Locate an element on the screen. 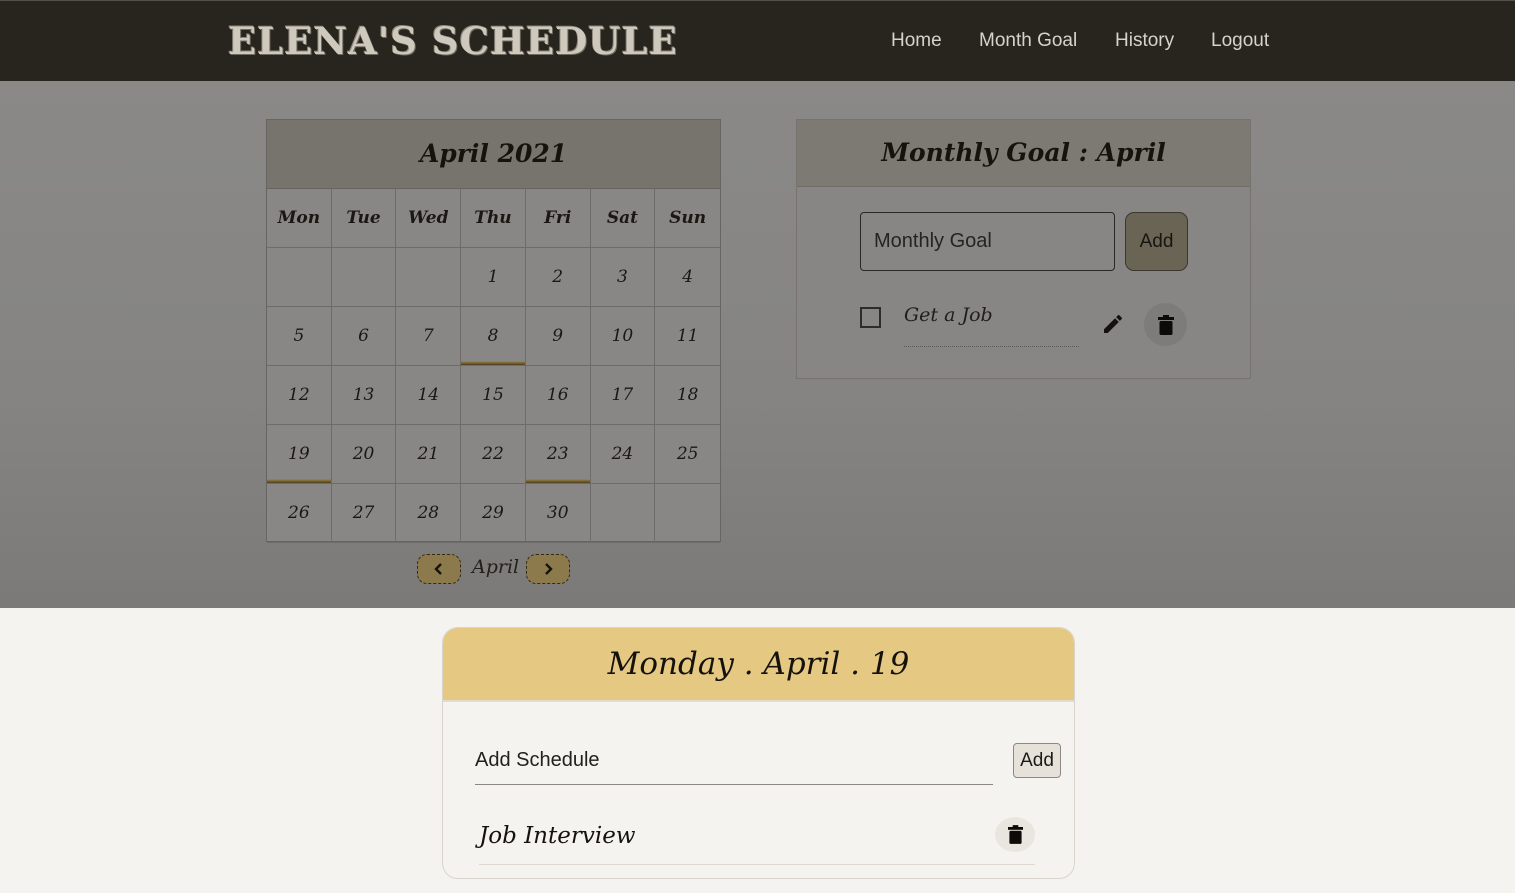  calendar-day: 28 is located at coordinates (429, 513).